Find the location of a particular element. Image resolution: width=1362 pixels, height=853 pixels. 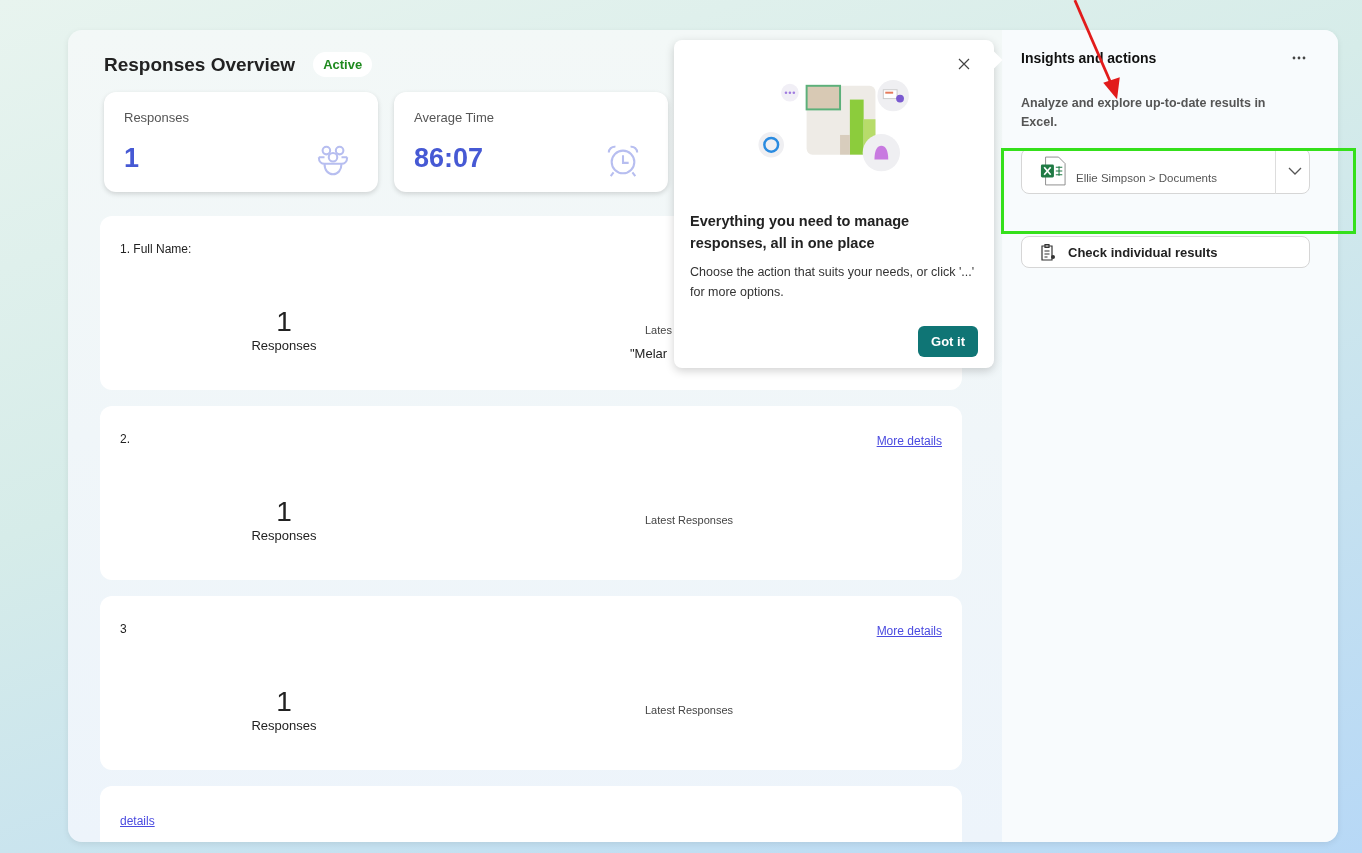

question-title: 3 is located at coordinates (123, 630).